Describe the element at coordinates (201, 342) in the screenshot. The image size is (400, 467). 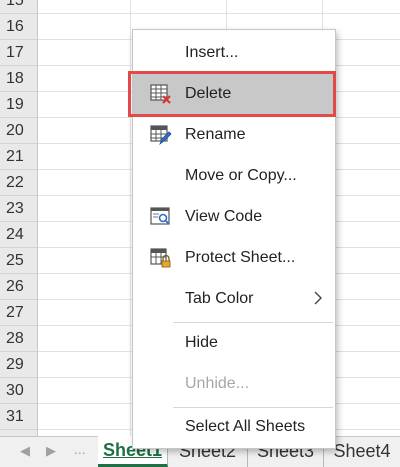
I see `menu-item-label: Hide` at that location.